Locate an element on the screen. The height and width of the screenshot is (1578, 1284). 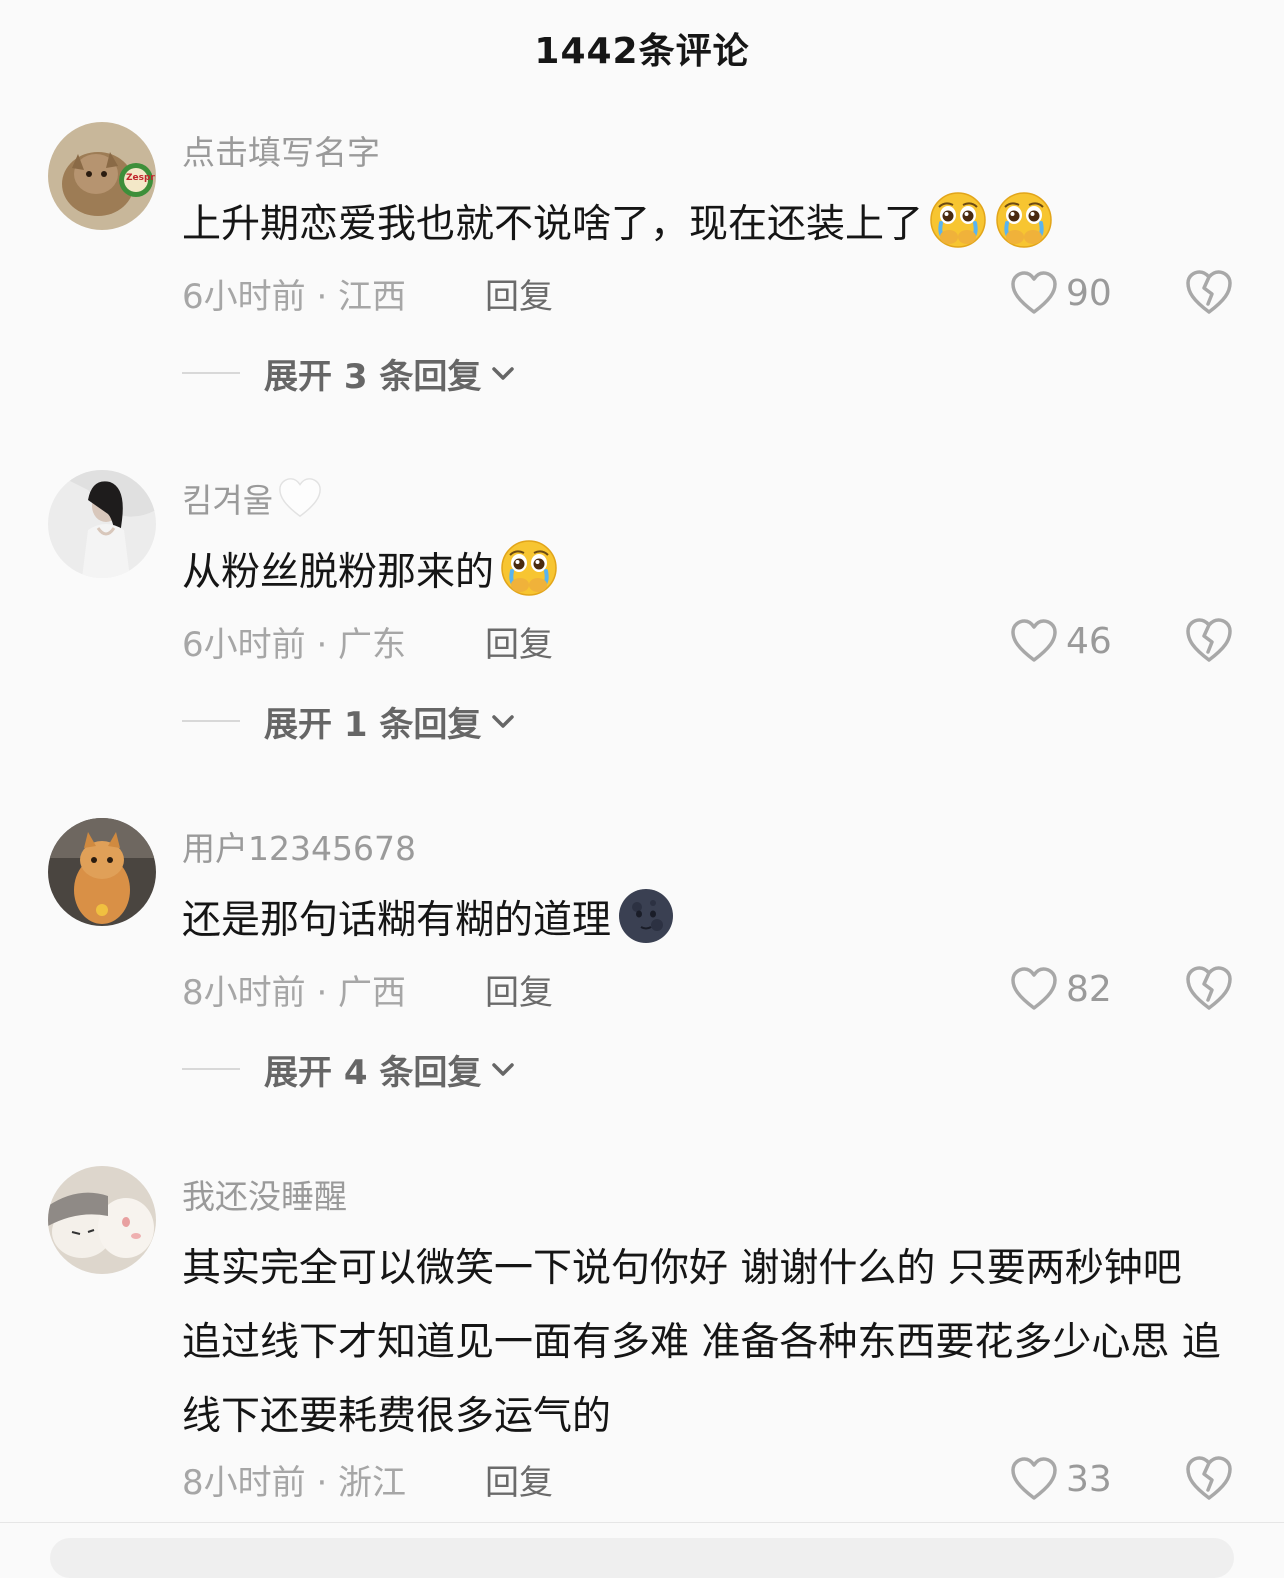
username-text: 点击填写名字 is located at coordinates (281, 152).